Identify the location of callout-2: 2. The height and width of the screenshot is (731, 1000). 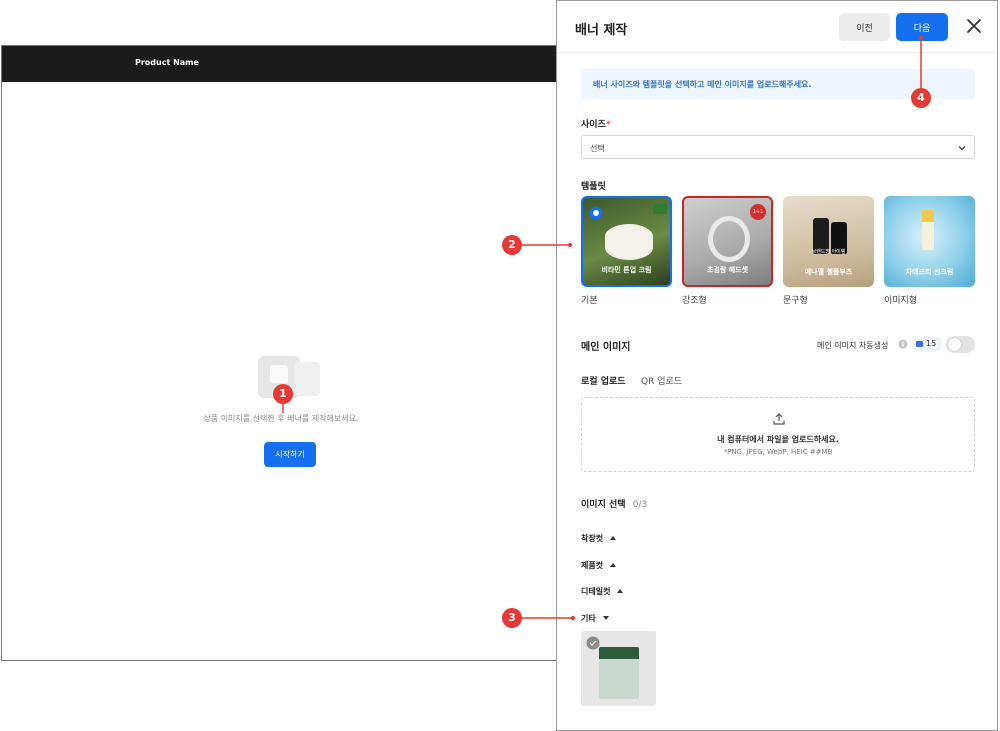
(512, 245).